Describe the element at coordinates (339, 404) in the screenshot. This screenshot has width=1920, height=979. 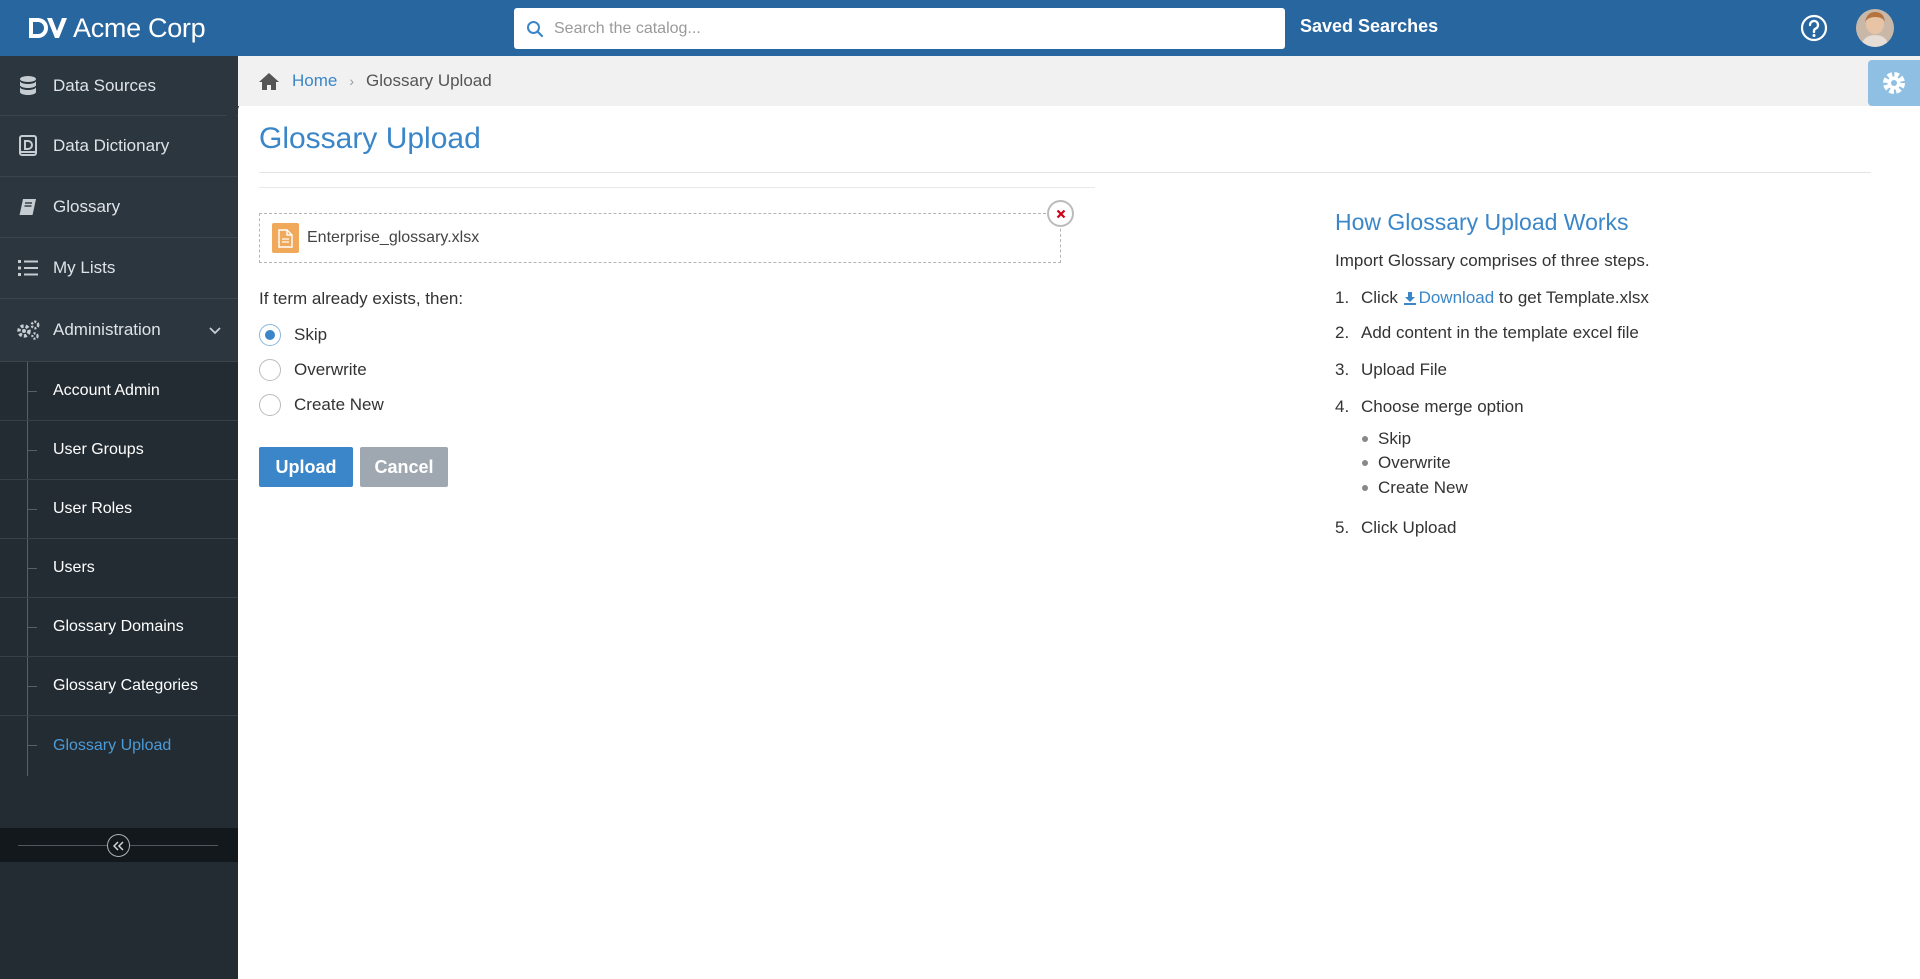
I see `radio-label: Create New` at that location.